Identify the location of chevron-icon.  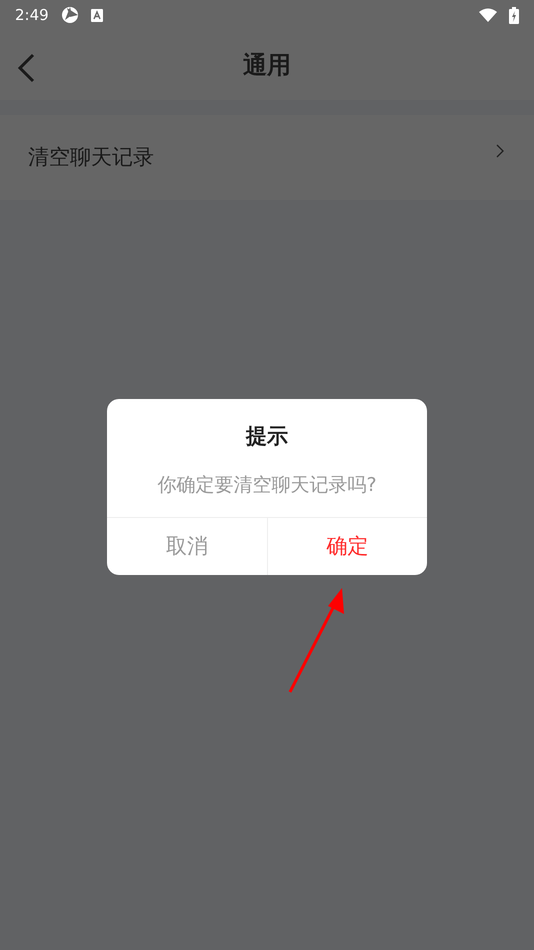
(500, 151).